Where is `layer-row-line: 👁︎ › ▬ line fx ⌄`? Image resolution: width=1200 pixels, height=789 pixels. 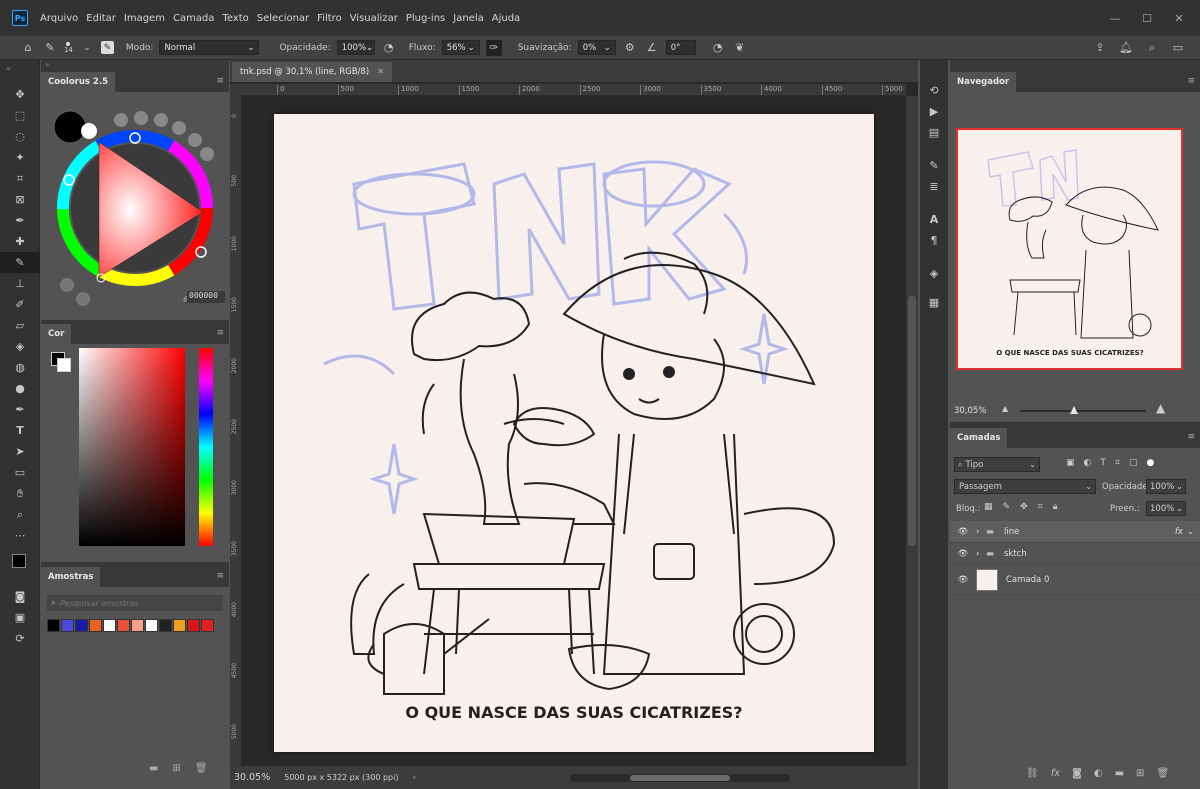 layer-row-line: 👁︎ › ▬ line fx ⌄ is located at coordinates (1075, 532).